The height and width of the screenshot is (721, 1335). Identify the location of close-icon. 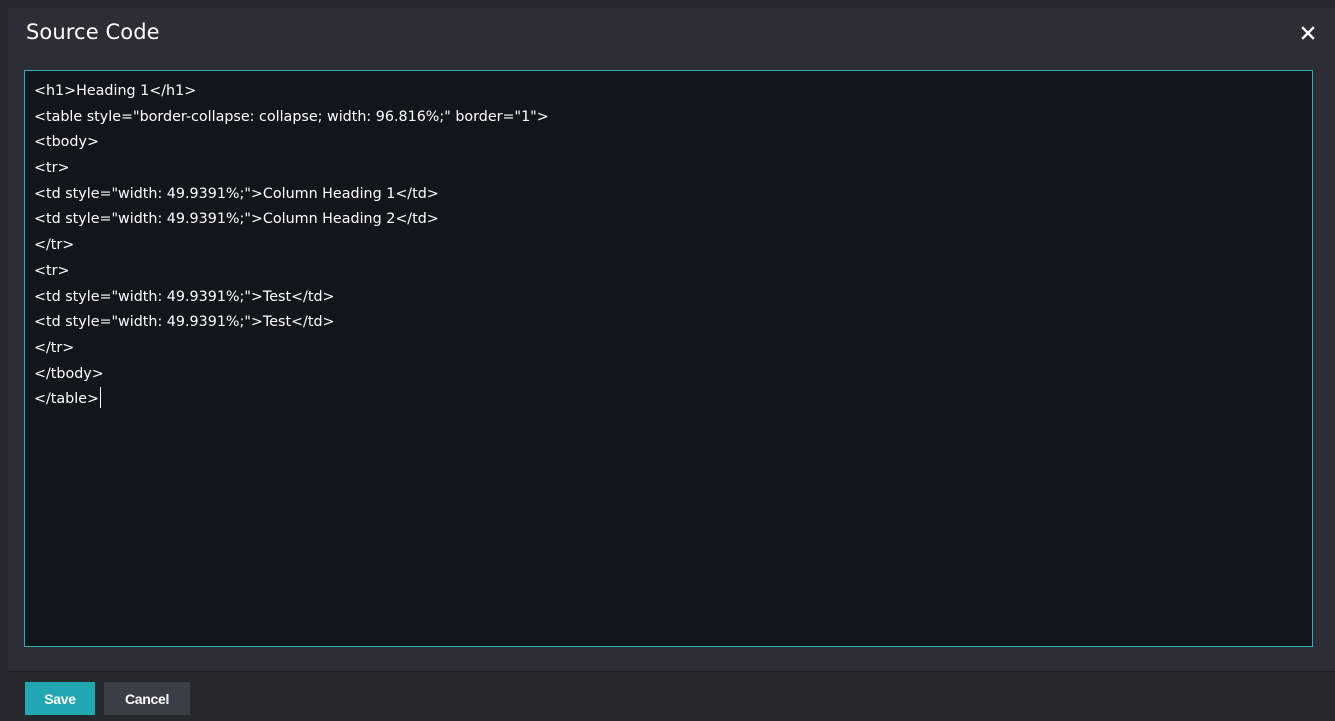
(1308, 33).